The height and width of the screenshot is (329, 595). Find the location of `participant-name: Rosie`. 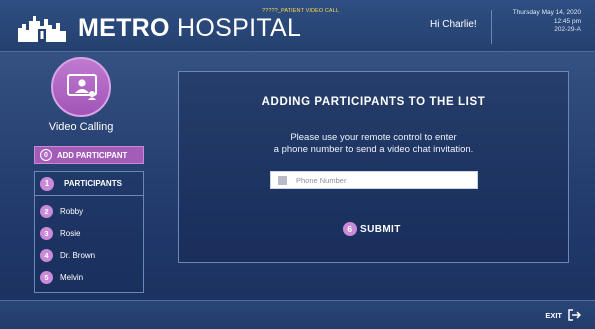

participant-name: Rosie is located at coordinates (70, 233).